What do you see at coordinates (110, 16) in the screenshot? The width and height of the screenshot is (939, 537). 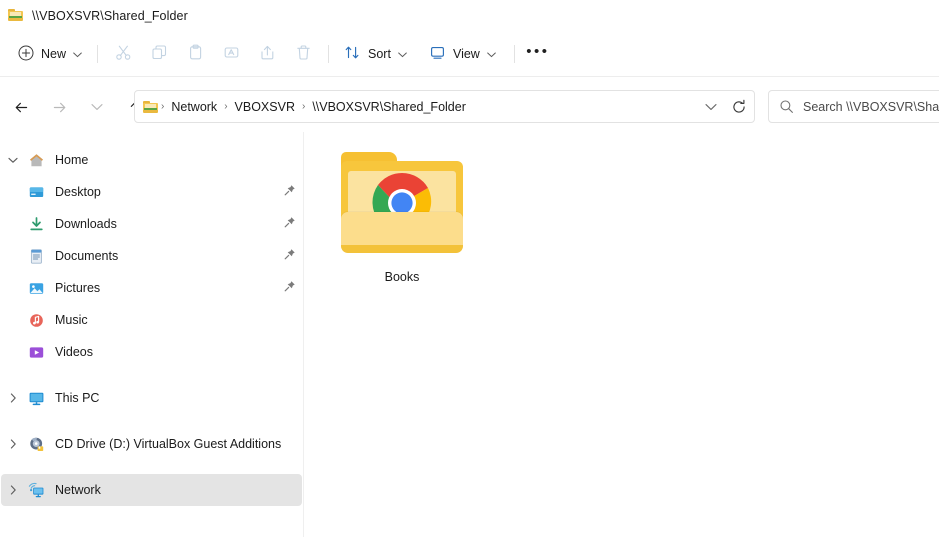 I see `window-title: \\VBOXSVR\Shared_Folder` at bounding box center [110, 16].